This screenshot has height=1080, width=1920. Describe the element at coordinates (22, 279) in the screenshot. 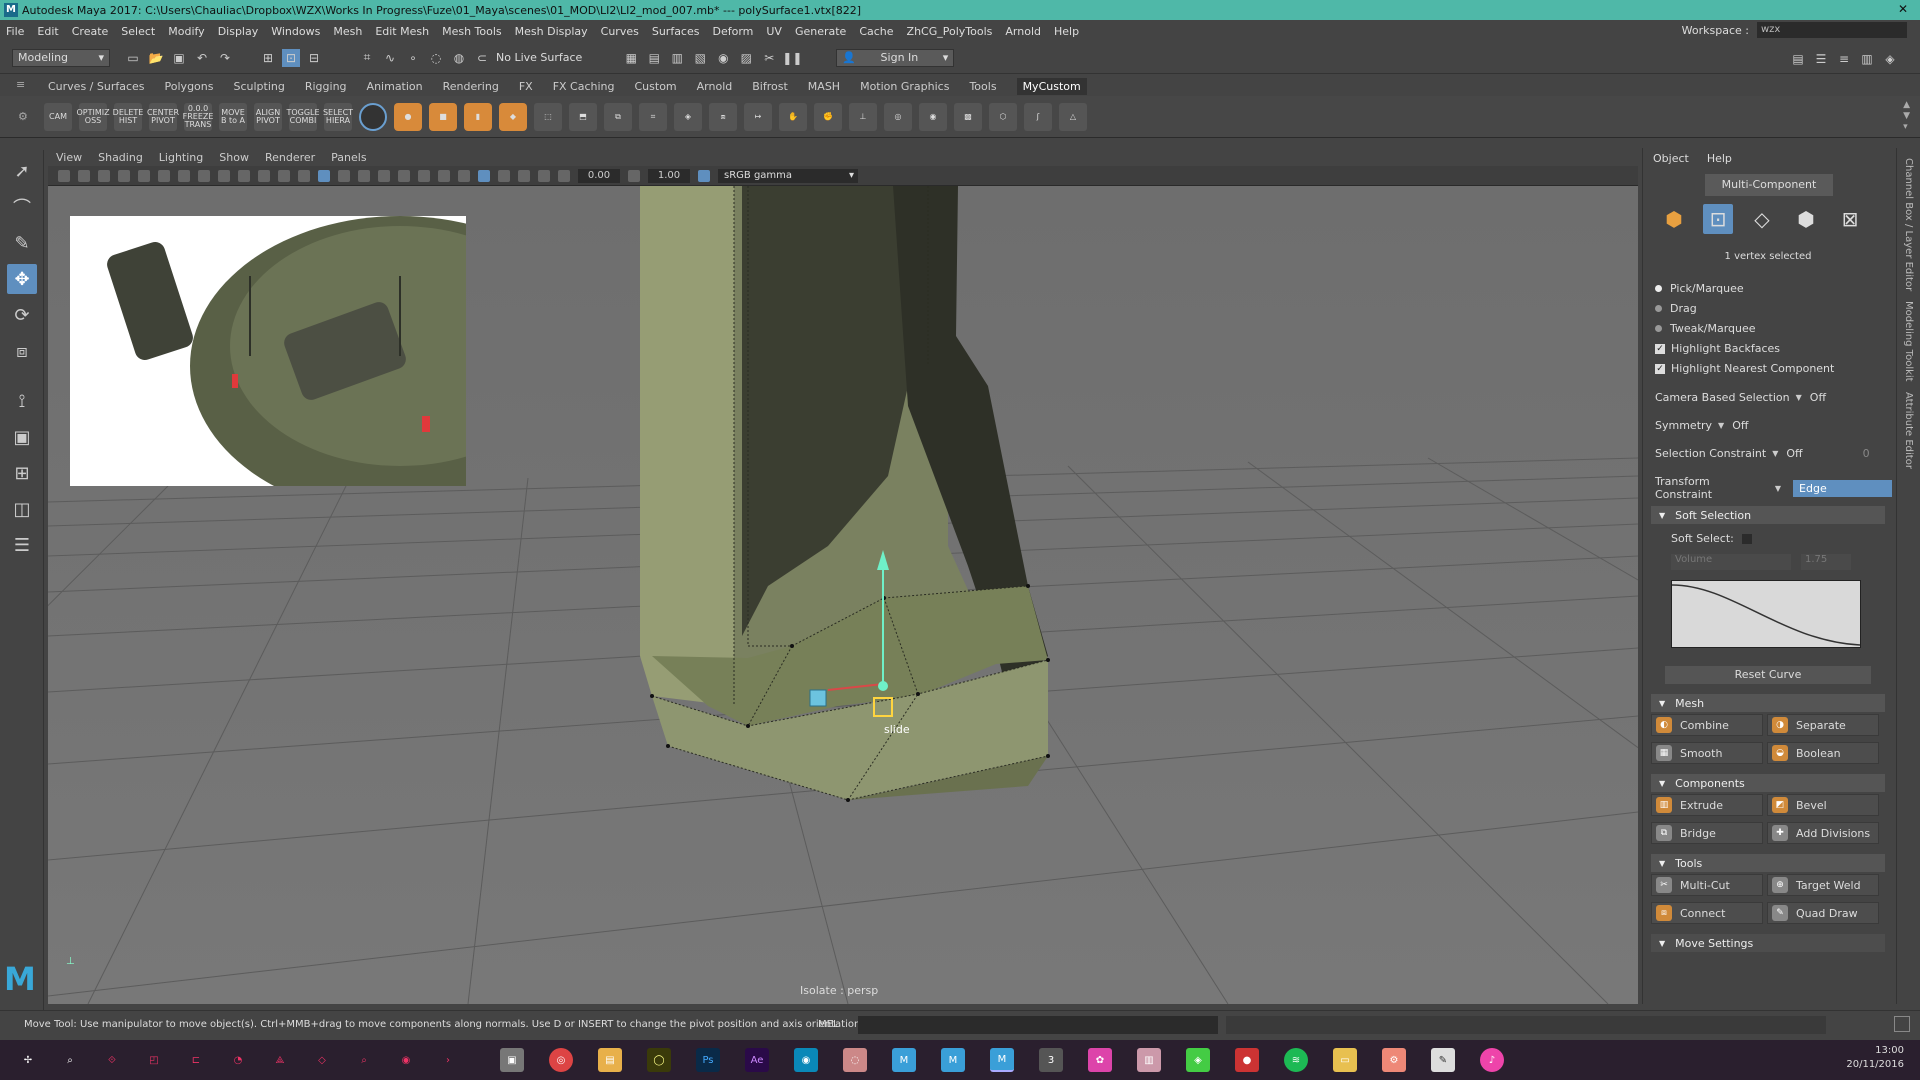

I see `move-tool-icon: ✥` at that location.